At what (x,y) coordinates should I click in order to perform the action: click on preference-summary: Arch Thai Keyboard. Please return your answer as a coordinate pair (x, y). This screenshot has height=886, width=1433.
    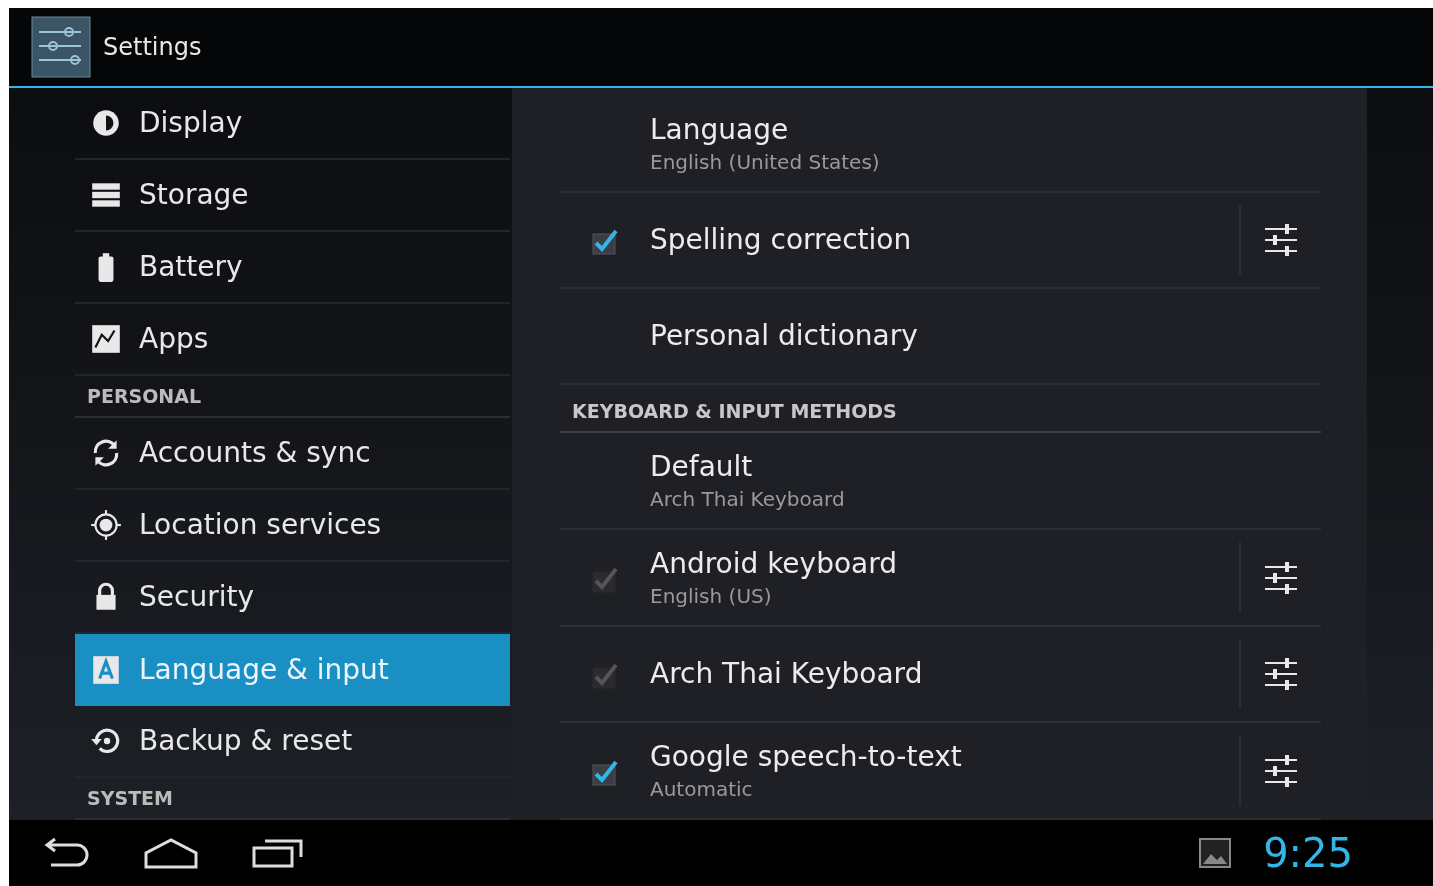
    Looking at the image, I should click on (748, 499).